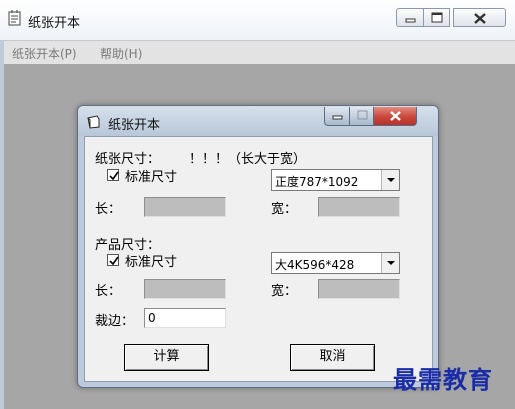  I want to click on product-width-field, so click(359, 289).